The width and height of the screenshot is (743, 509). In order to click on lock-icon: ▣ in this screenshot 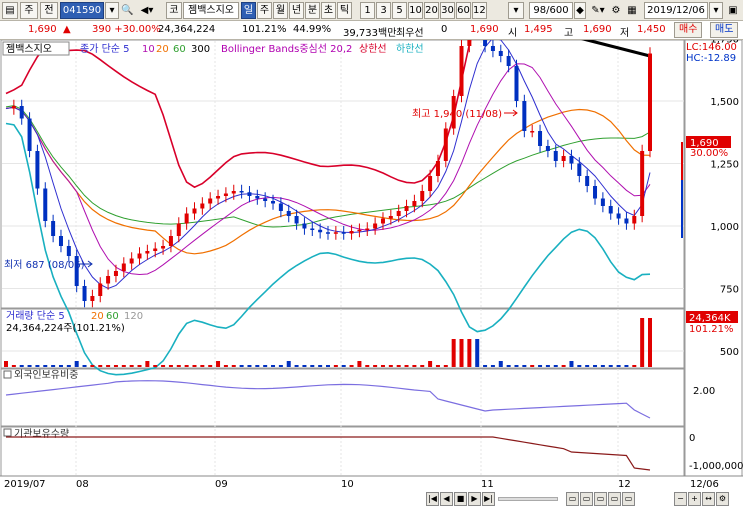, I will do `click(733, 10)`.